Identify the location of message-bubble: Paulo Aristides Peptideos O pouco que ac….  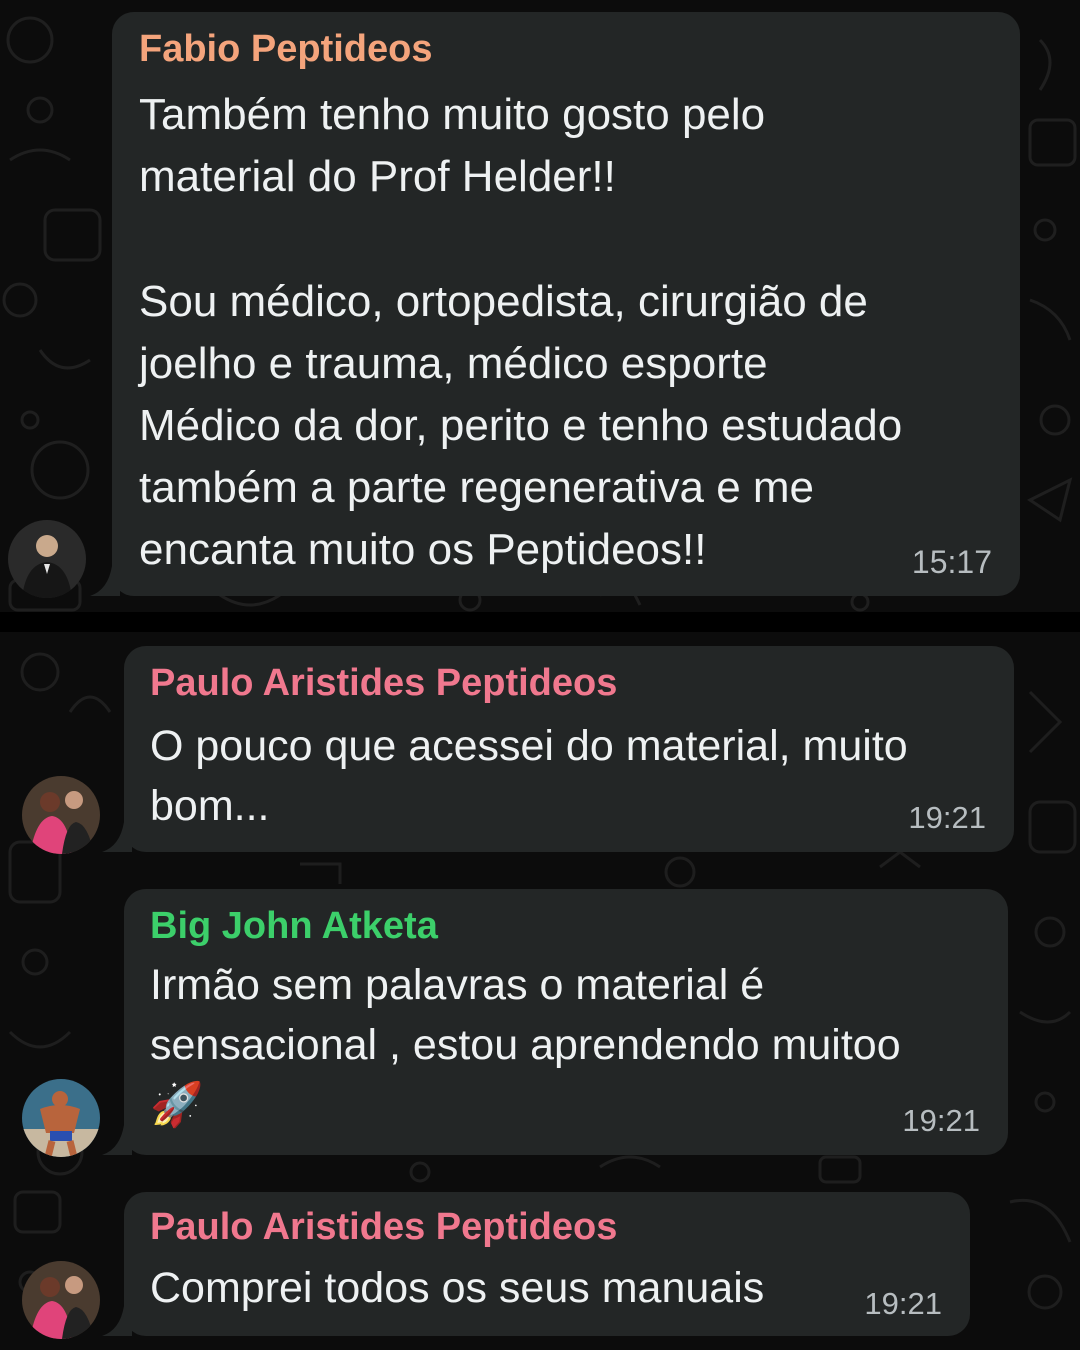
(558, 749).